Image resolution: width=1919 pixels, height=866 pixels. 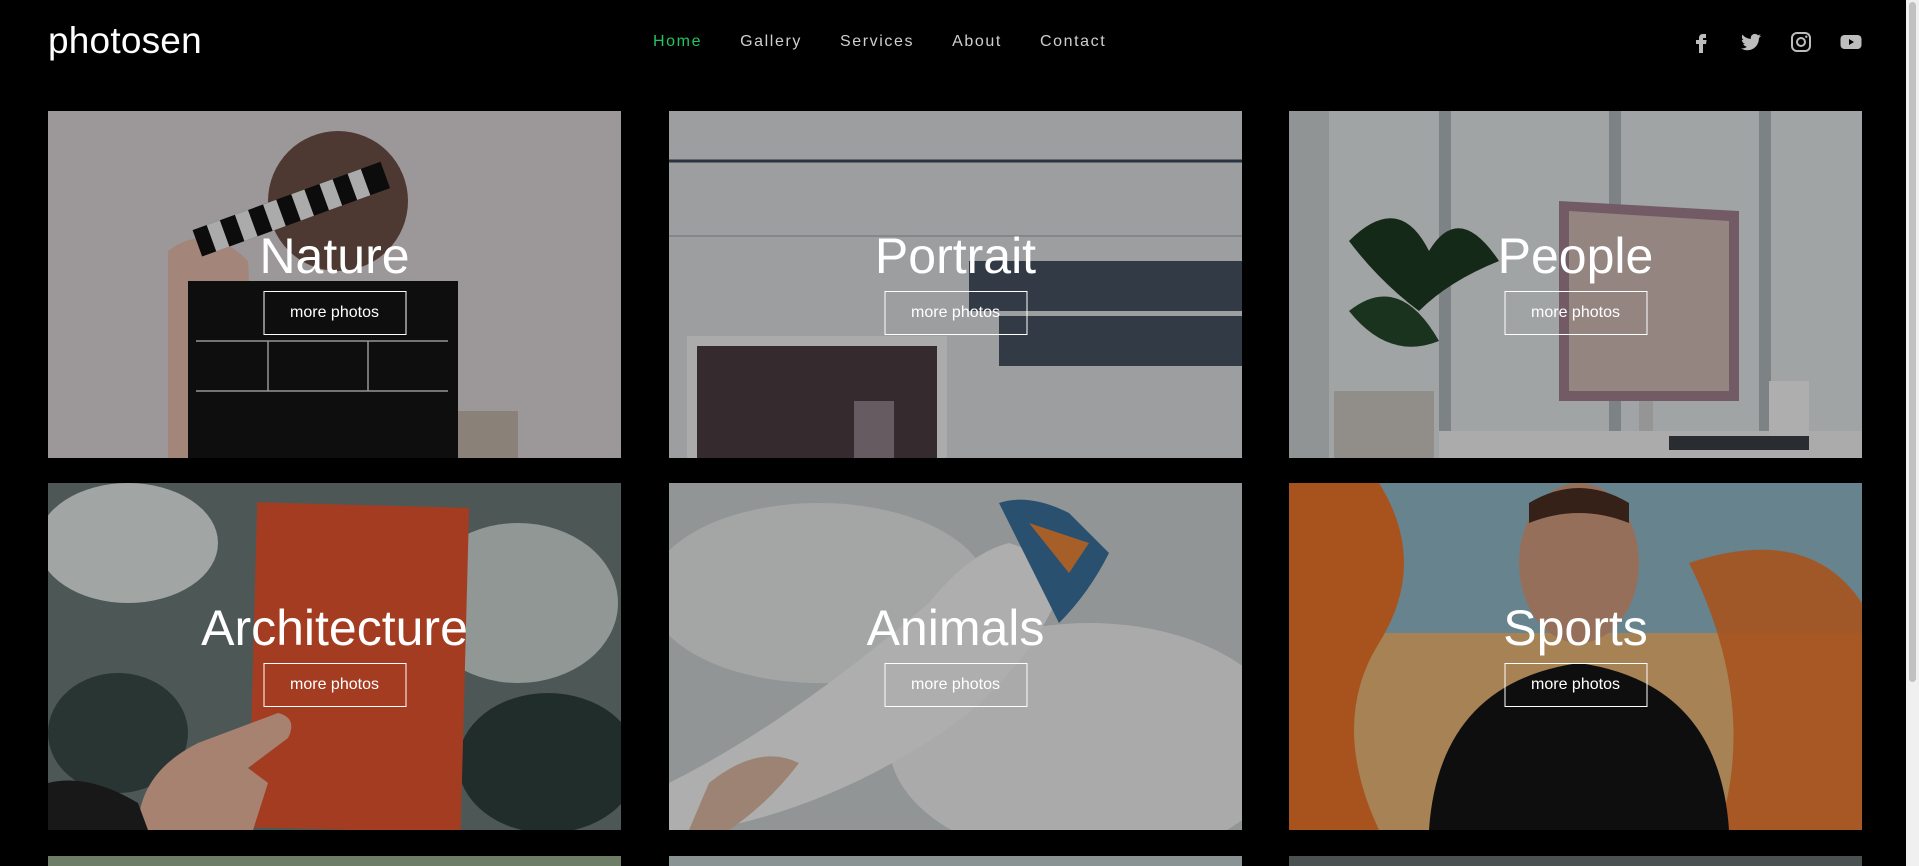 I want to click on nav-contact: Contact, so click(x=1073, y=42).